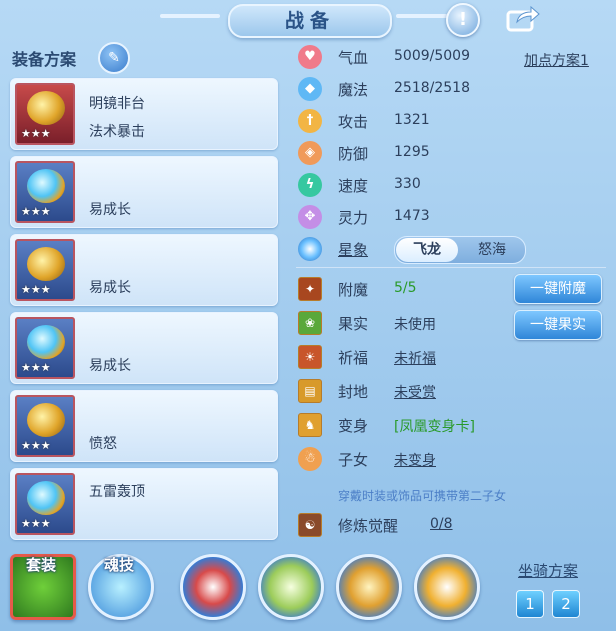 This screenshot has height=631, width=616. I want to click on constellation-toggle: 飞龙 怒海, so click(460, 250).